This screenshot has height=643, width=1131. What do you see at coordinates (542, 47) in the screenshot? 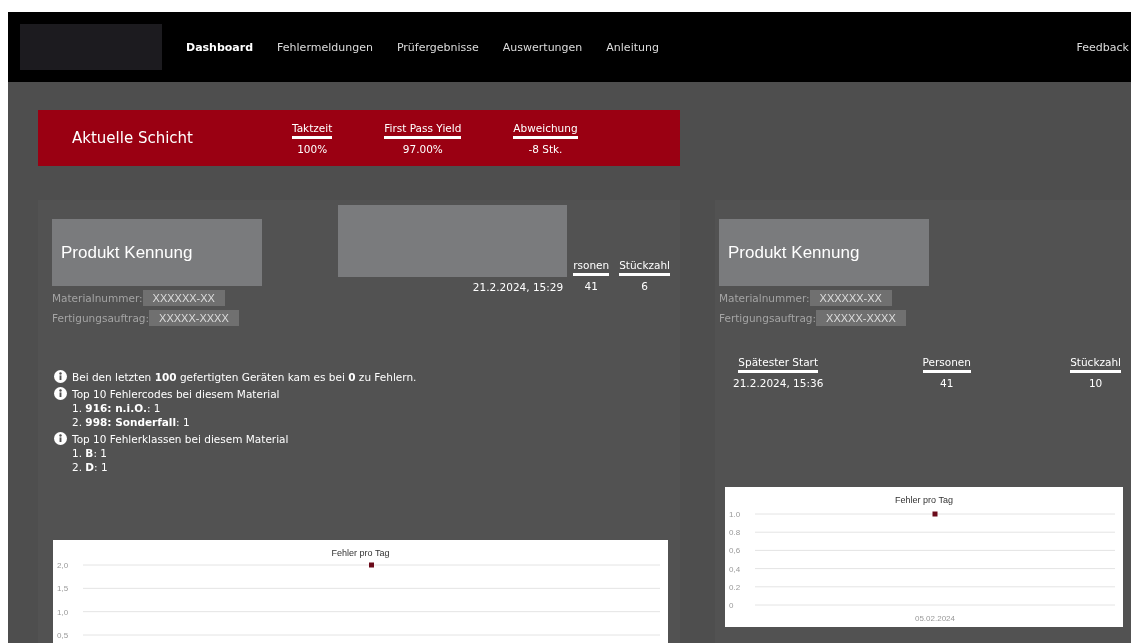
I see `nav-link: Auswertungen` at bounding box center [542, 47].